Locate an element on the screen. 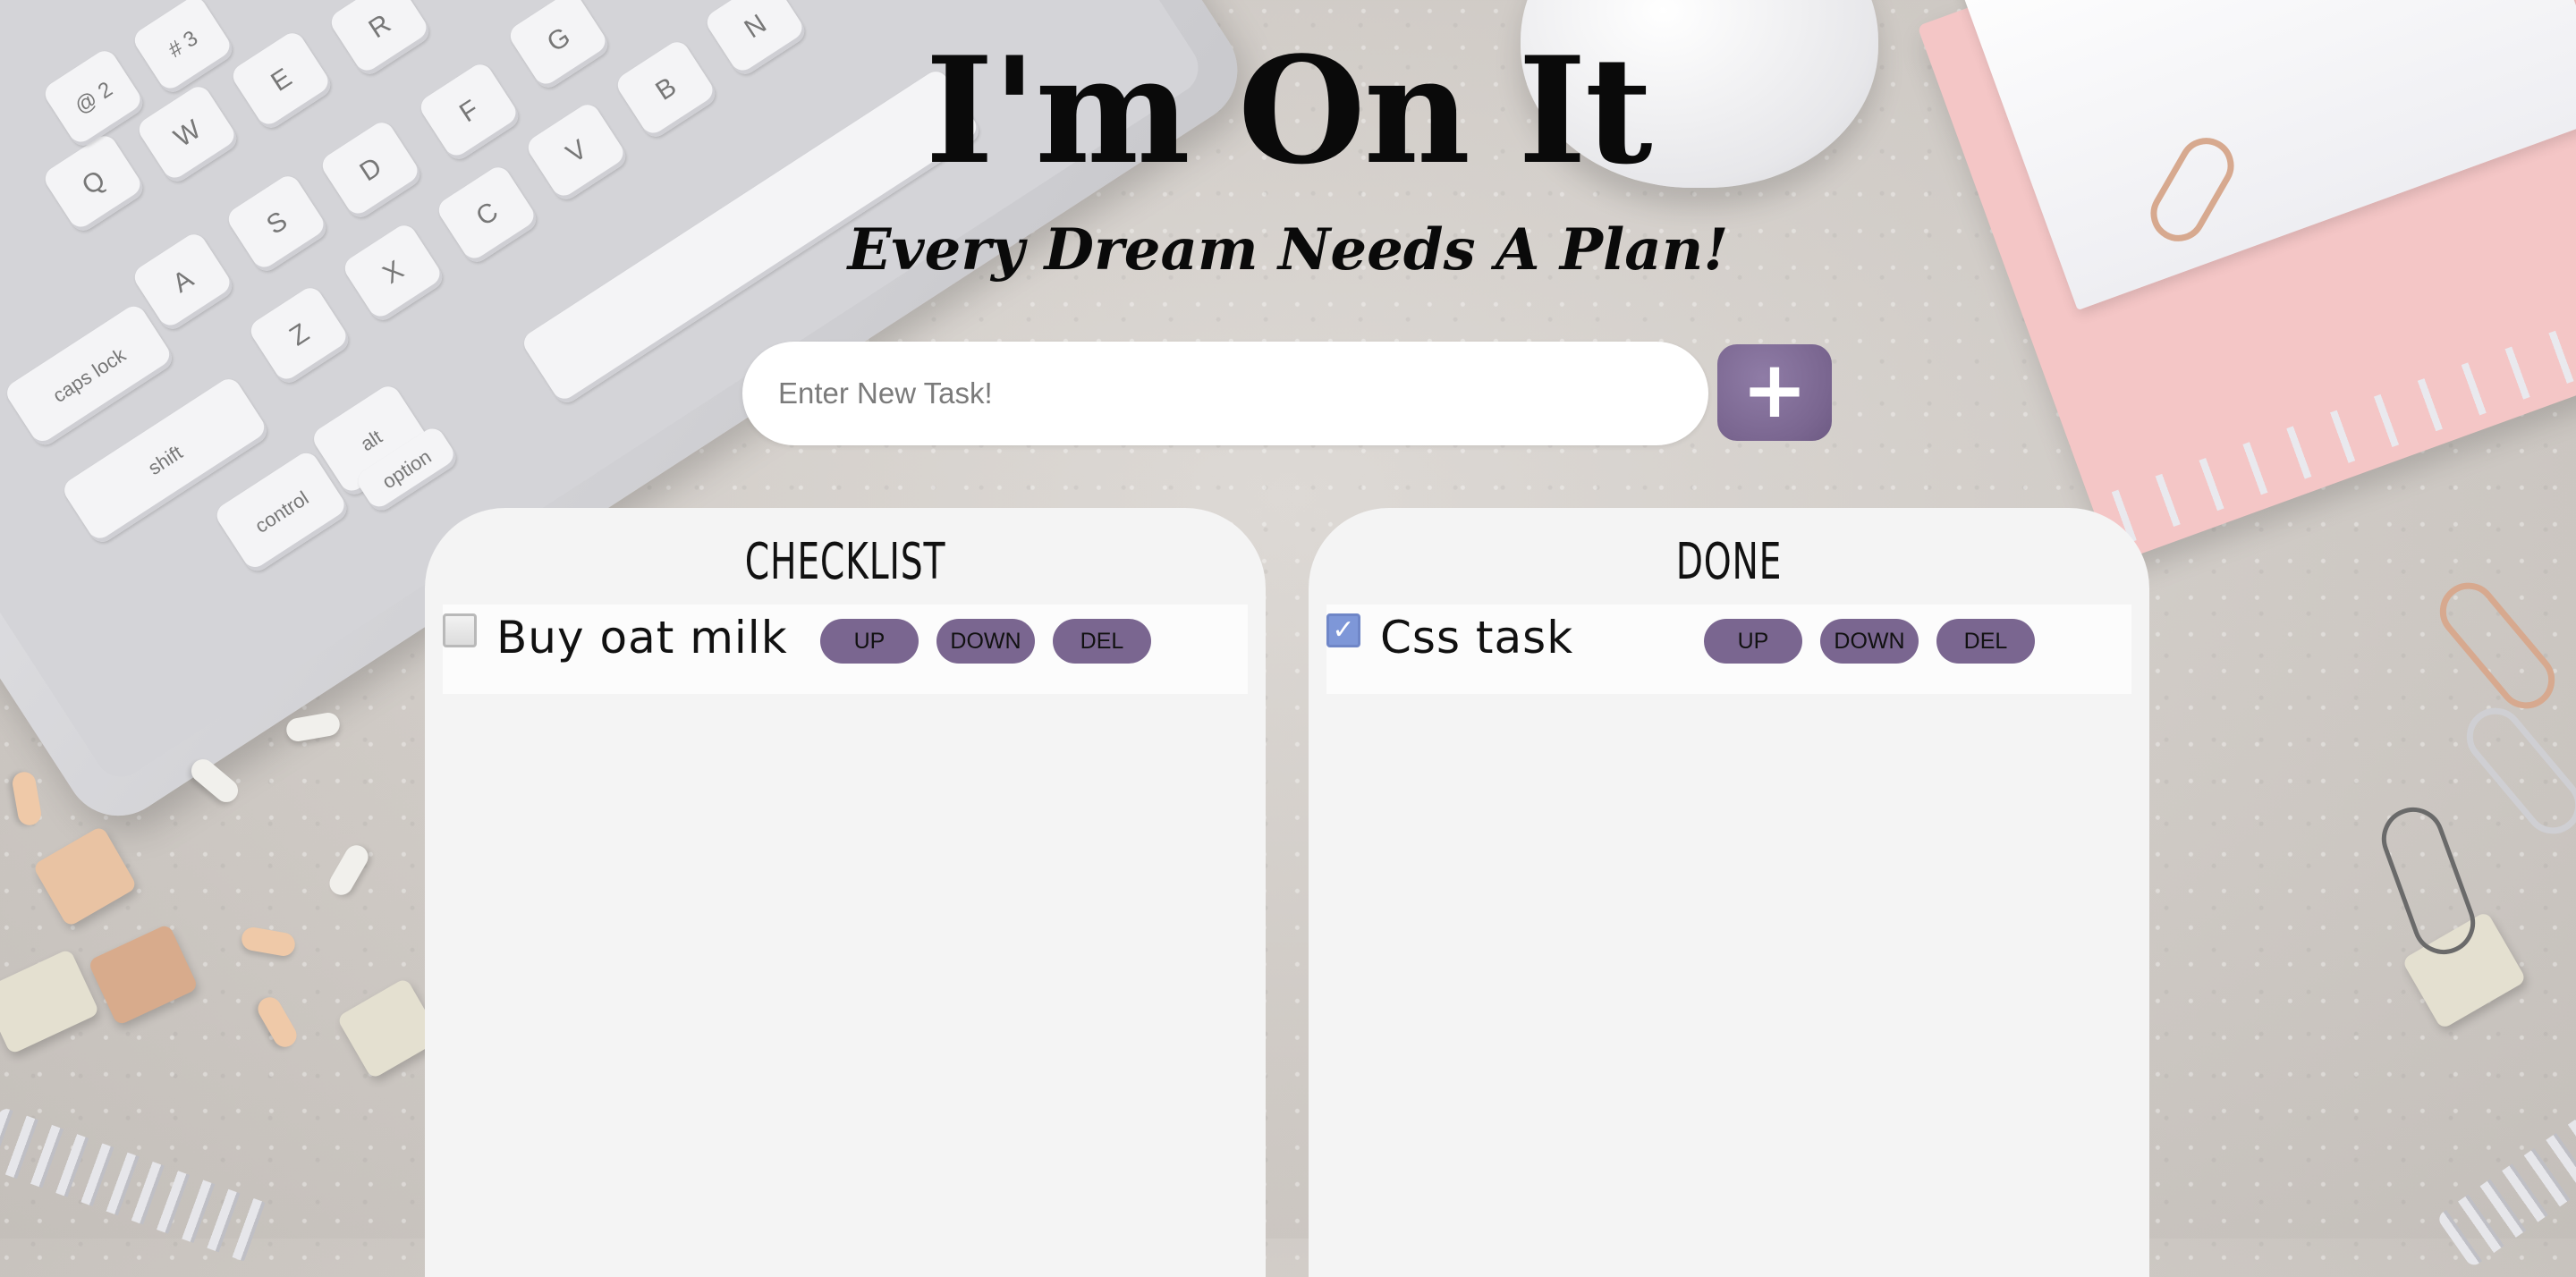 This screenshot has height=1277, width=2576. task-text: Buy oat milk is located at coordinates (642, 638).